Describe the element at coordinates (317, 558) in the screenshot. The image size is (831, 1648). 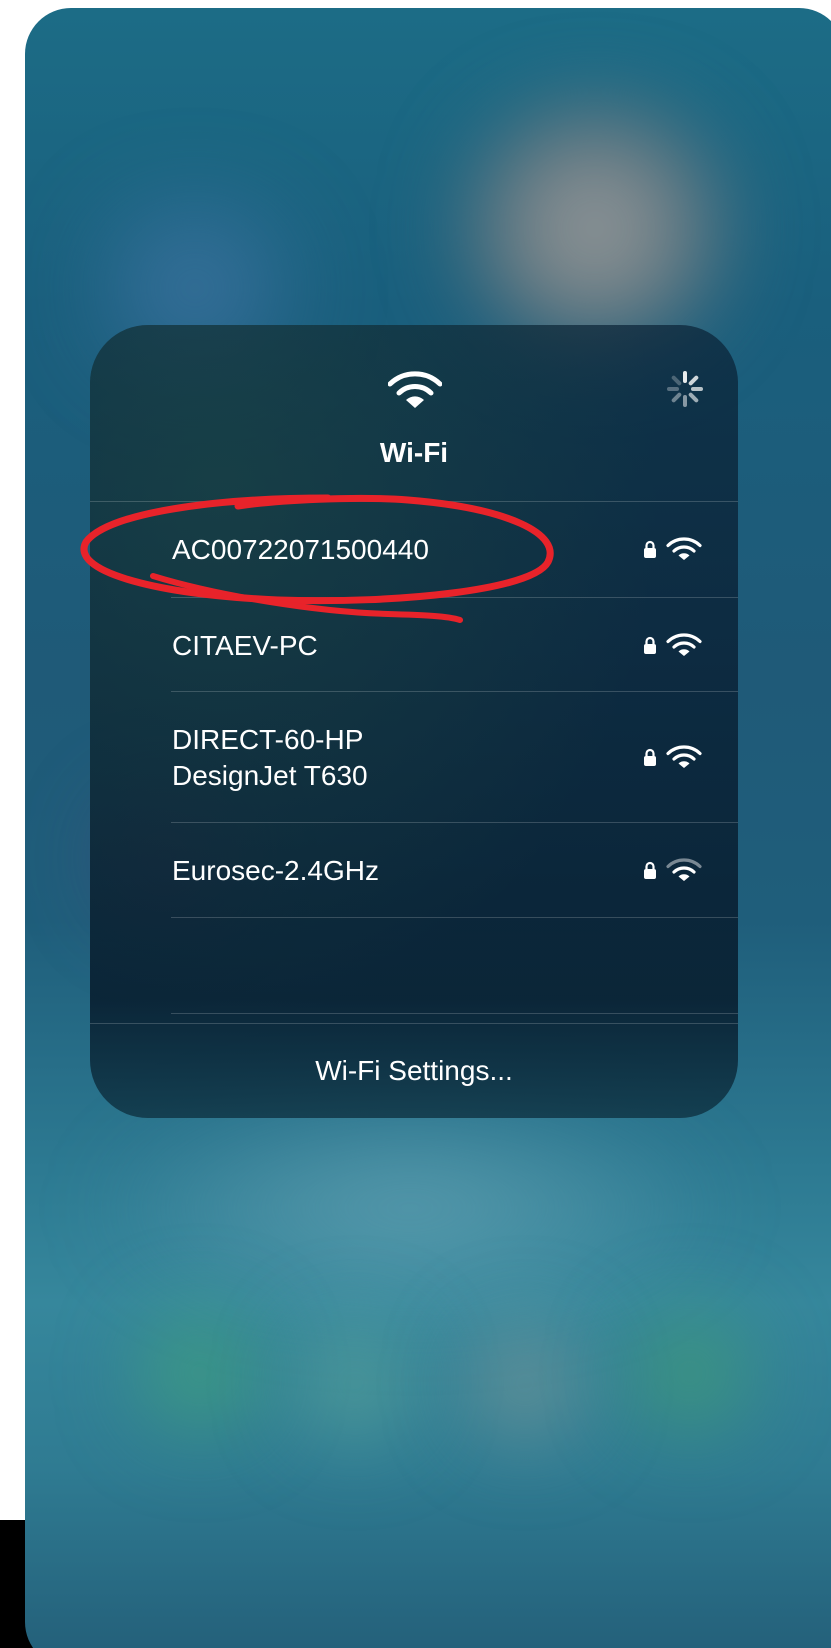
I see `red-circle-annotation` at that location.